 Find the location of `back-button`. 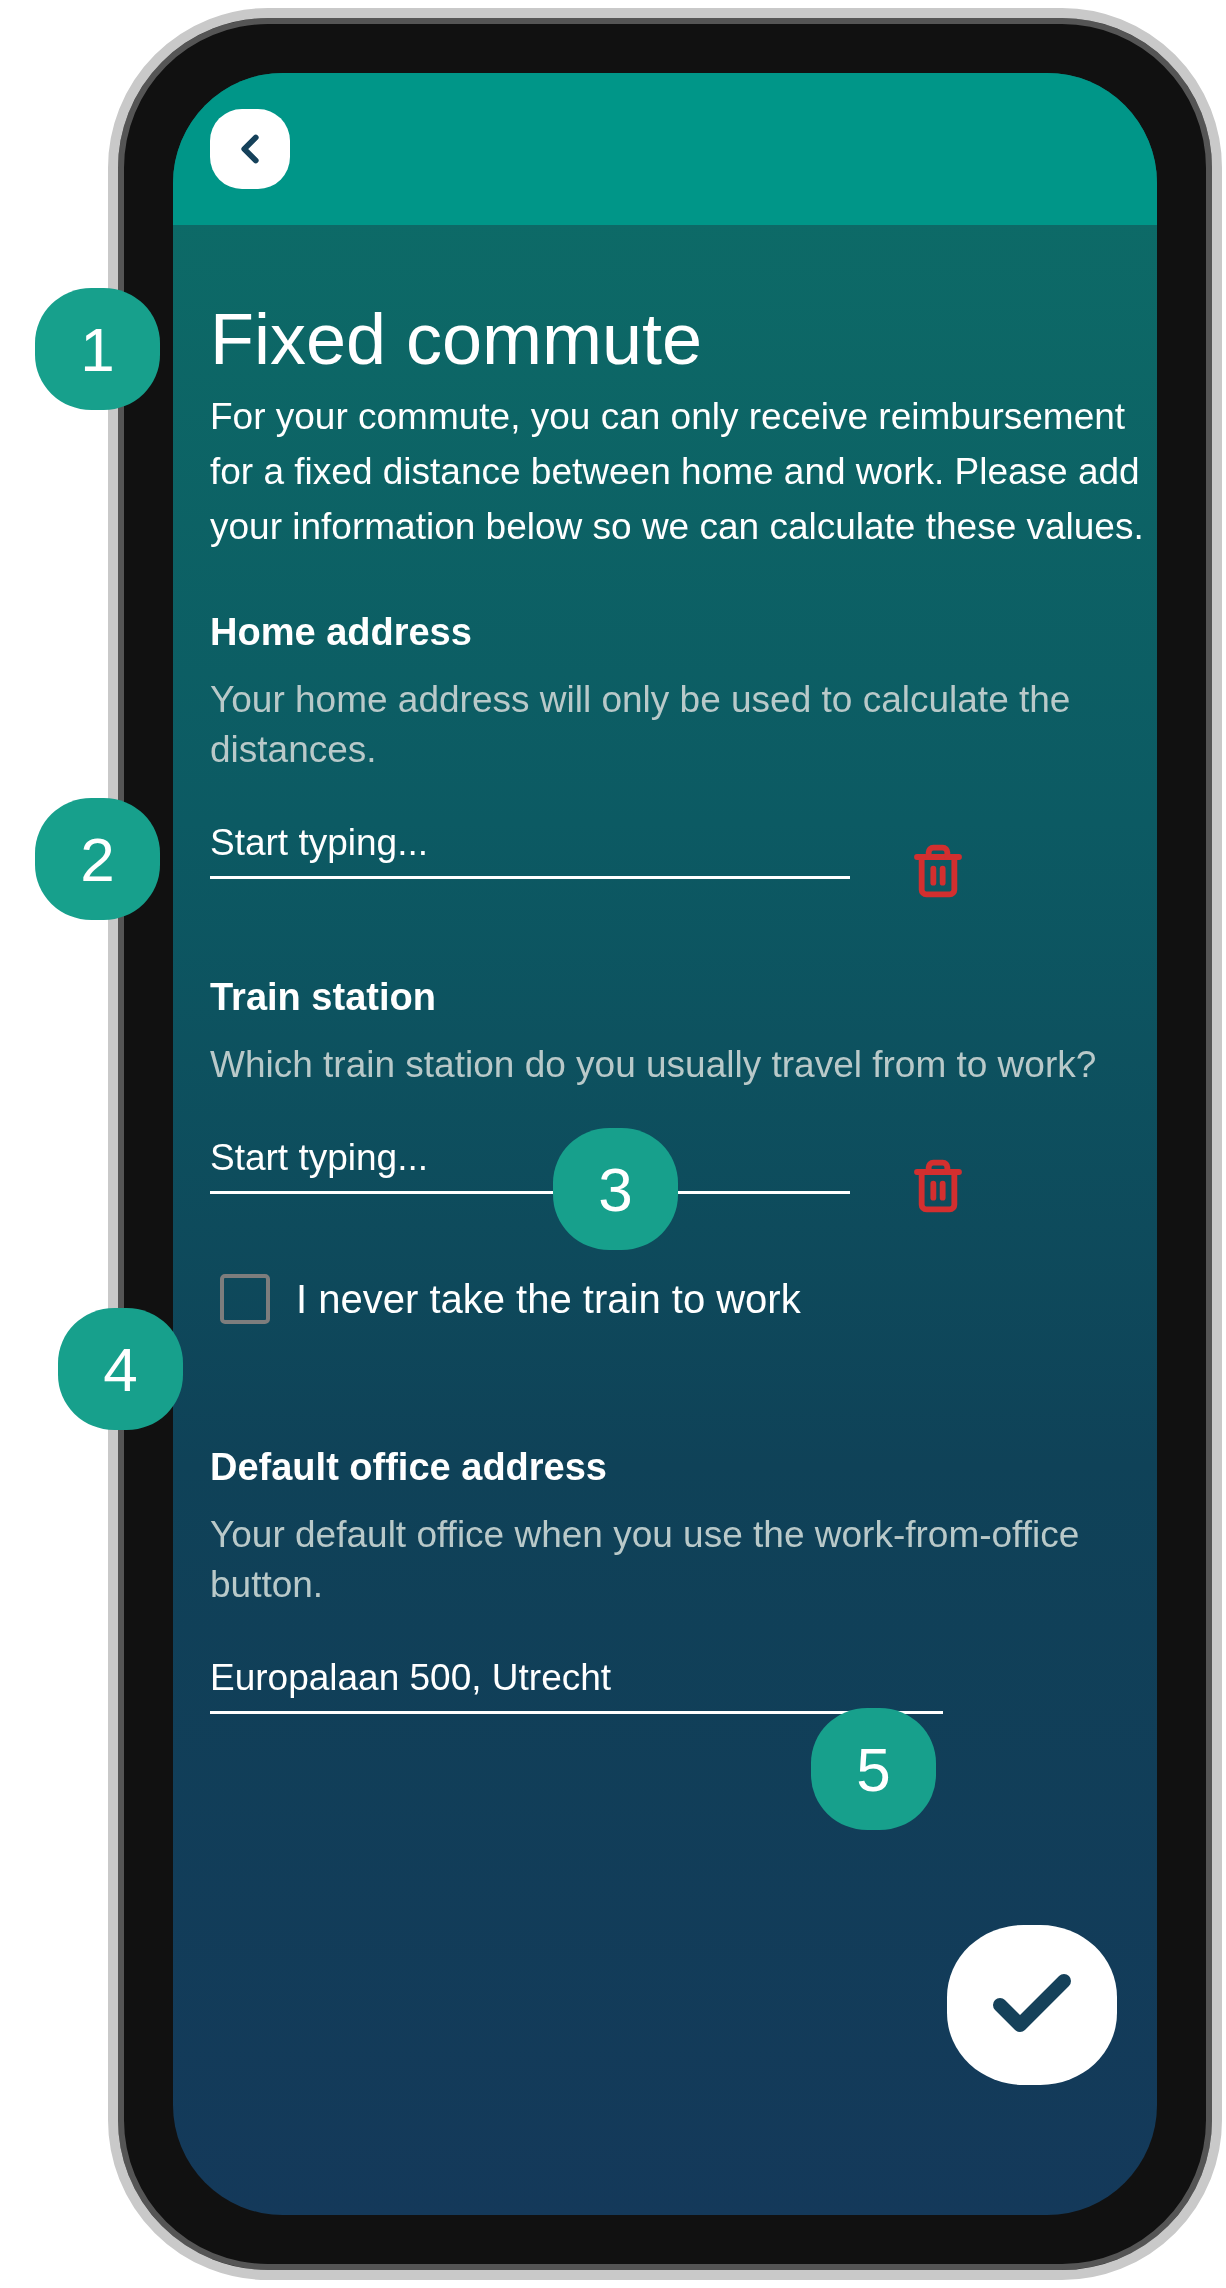

back-button is located at coordinates (250, 149).